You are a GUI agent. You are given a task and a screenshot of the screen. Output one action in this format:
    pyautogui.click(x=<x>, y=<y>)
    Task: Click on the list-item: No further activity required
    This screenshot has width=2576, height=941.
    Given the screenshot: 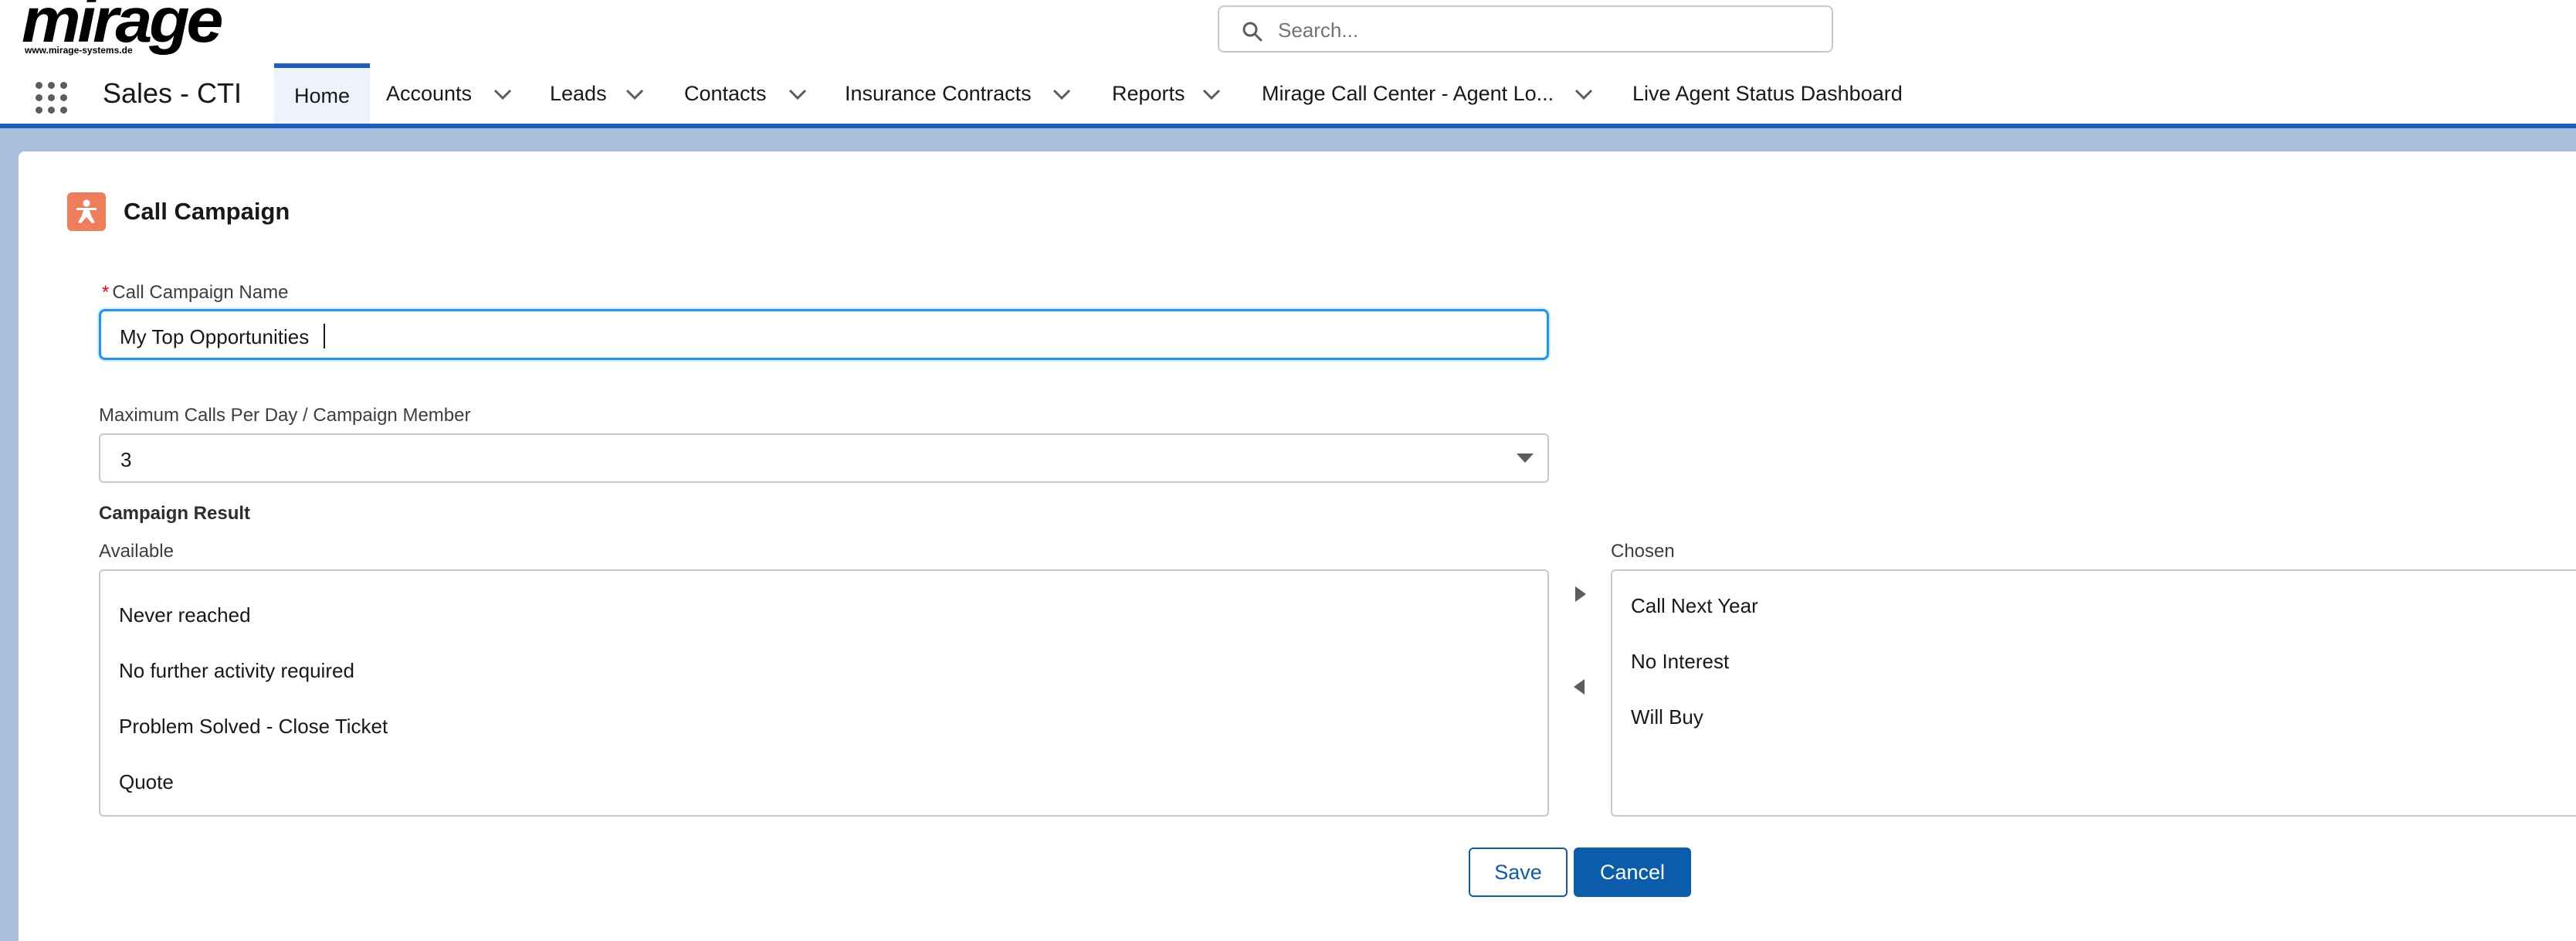 What is the action you would take?
    pyautogui.click(x=236, y=671)
    